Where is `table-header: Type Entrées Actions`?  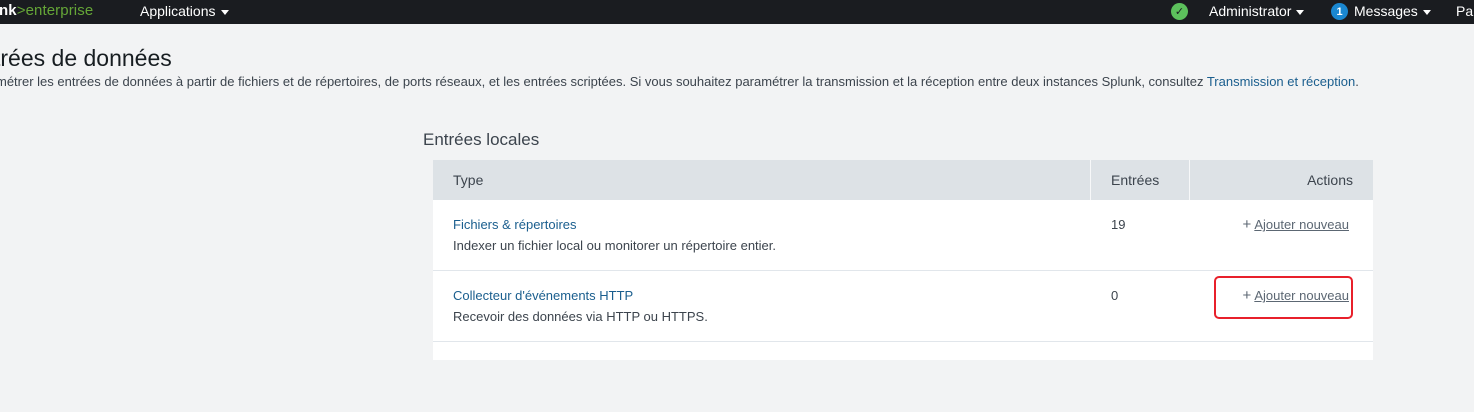 table-header: Type Entrées Actions is located at coordinates (903, 180).